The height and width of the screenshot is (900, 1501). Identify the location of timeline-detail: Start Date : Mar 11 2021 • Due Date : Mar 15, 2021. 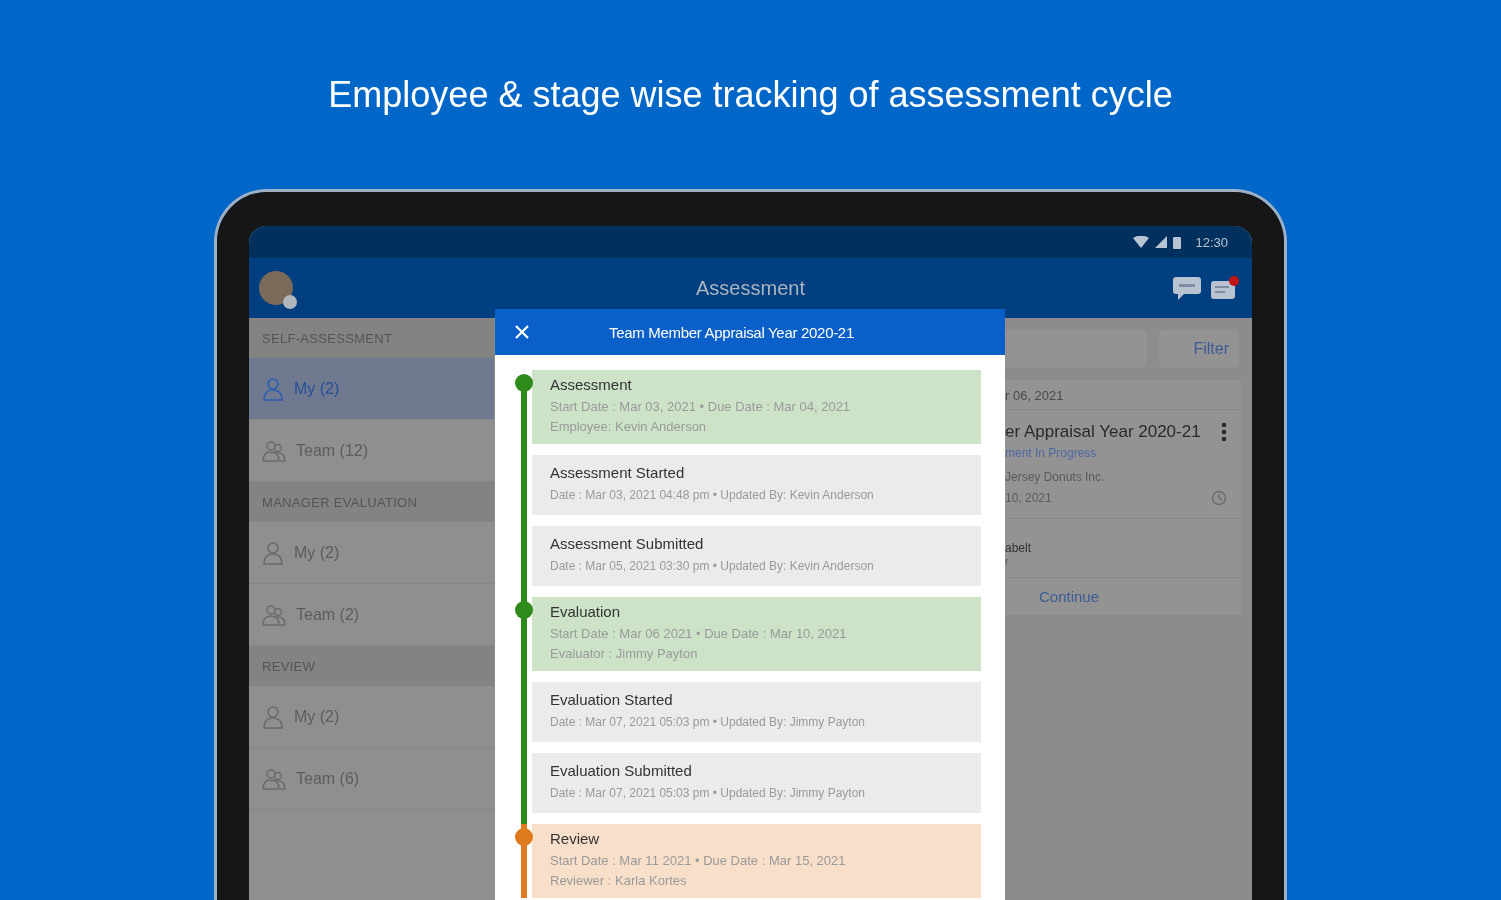
(698, 861).